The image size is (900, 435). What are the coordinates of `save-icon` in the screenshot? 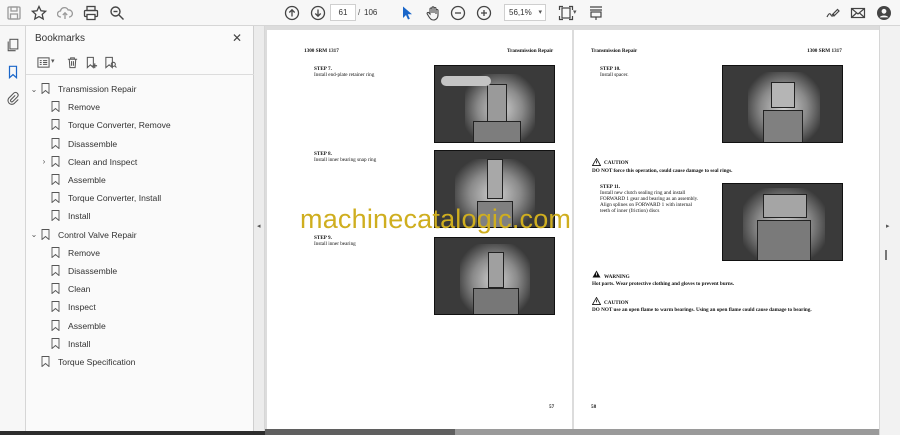 It's located at (14, 13).